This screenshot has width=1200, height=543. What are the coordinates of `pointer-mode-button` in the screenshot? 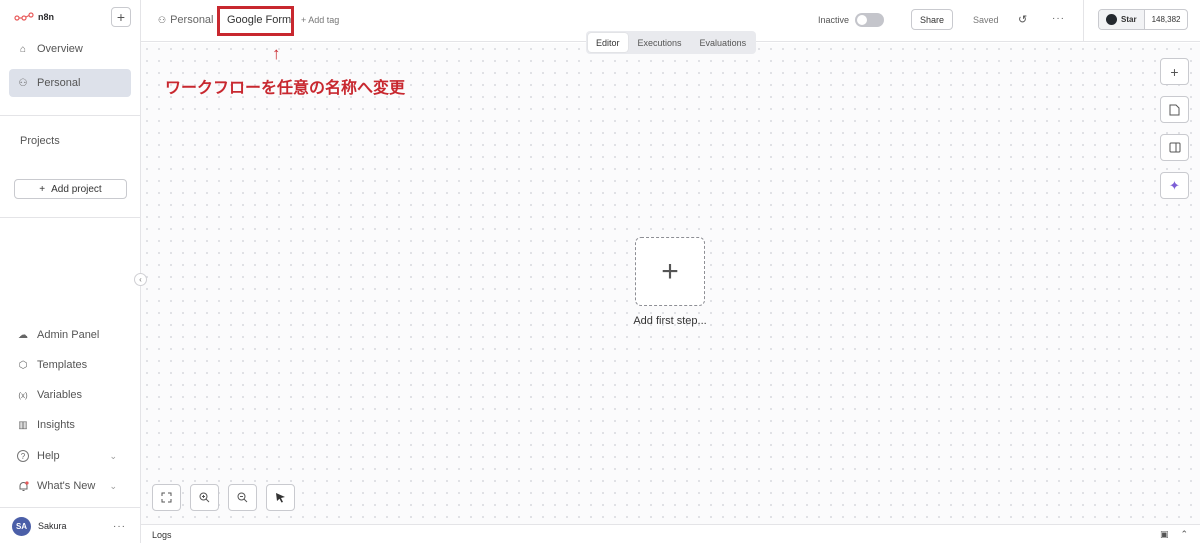 It's located at (280, 497).